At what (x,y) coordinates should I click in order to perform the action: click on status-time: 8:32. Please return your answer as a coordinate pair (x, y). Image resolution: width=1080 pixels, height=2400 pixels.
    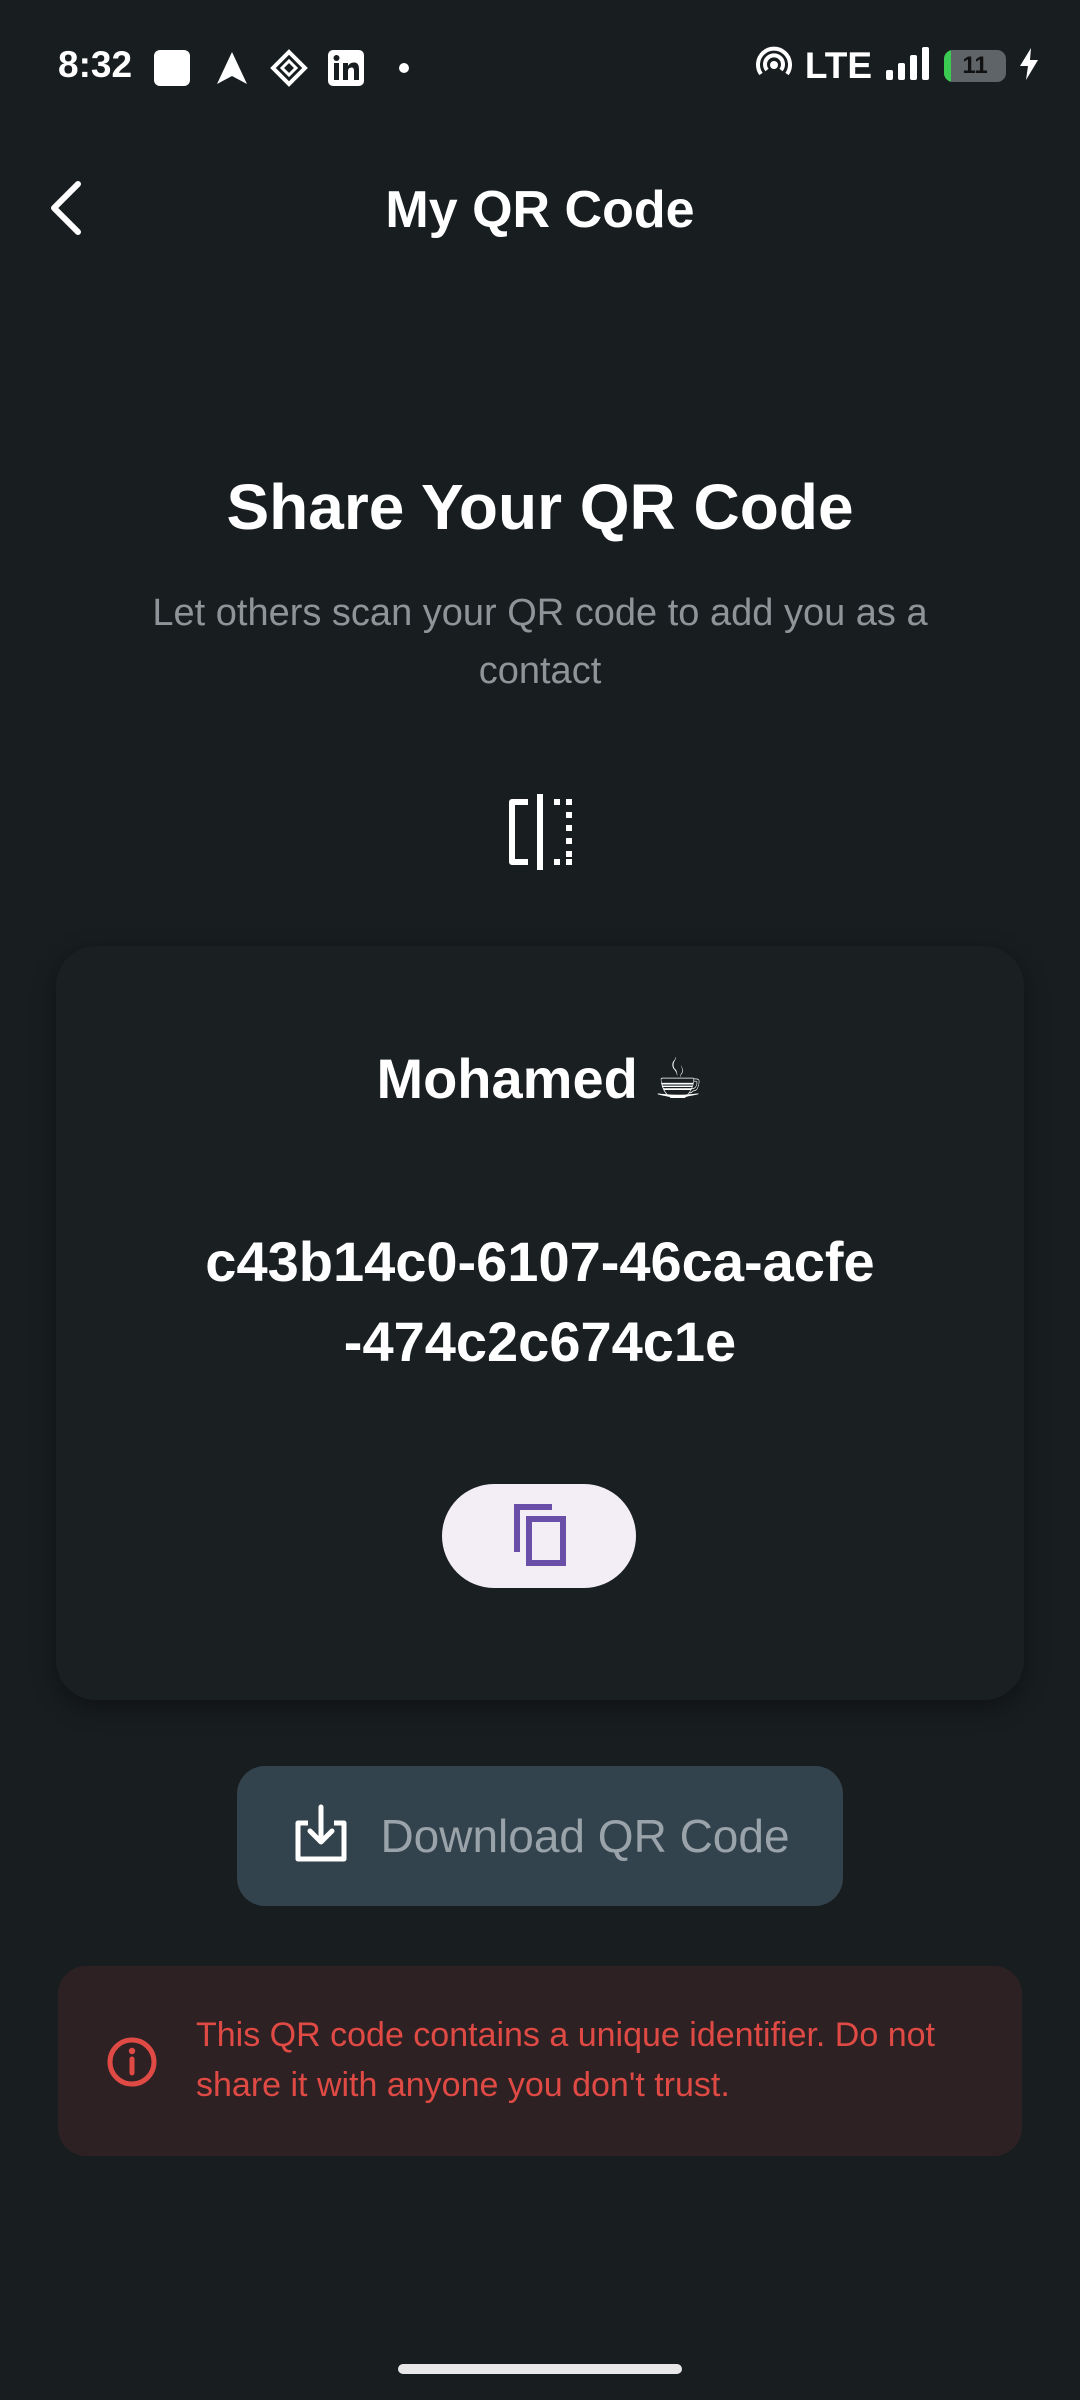
    Looking at the image, I should click on (95, 64).